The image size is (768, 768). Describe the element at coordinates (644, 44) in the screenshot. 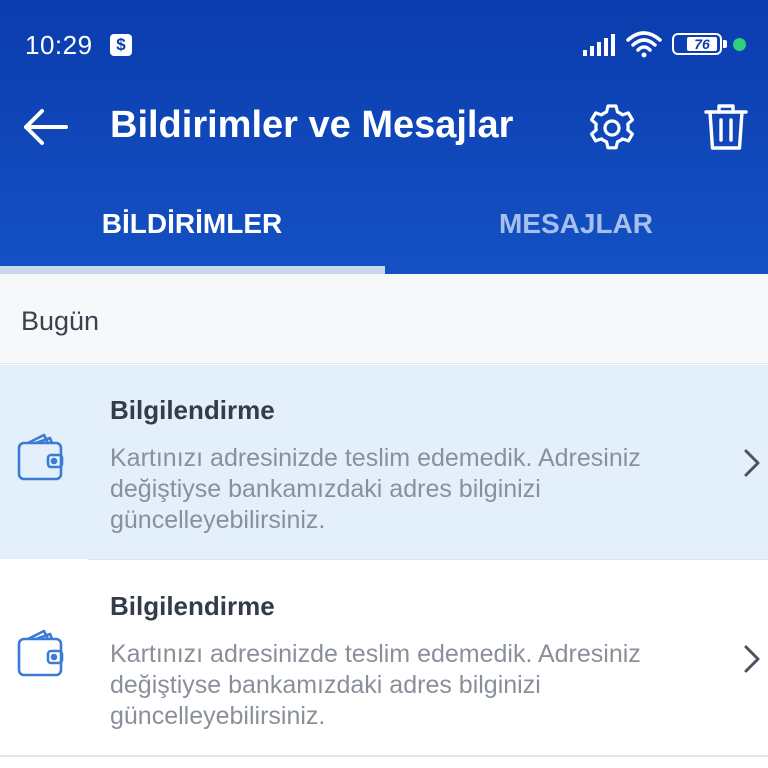

I see `wifi-icon` at that location.